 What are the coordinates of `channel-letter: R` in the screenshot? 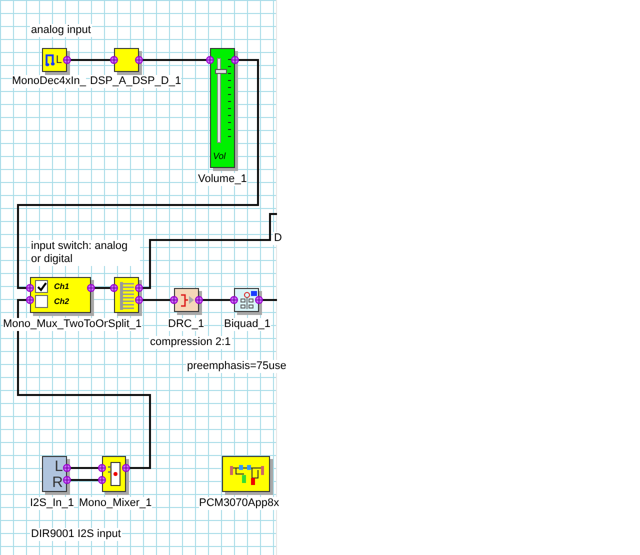 It's located at (57, 483).